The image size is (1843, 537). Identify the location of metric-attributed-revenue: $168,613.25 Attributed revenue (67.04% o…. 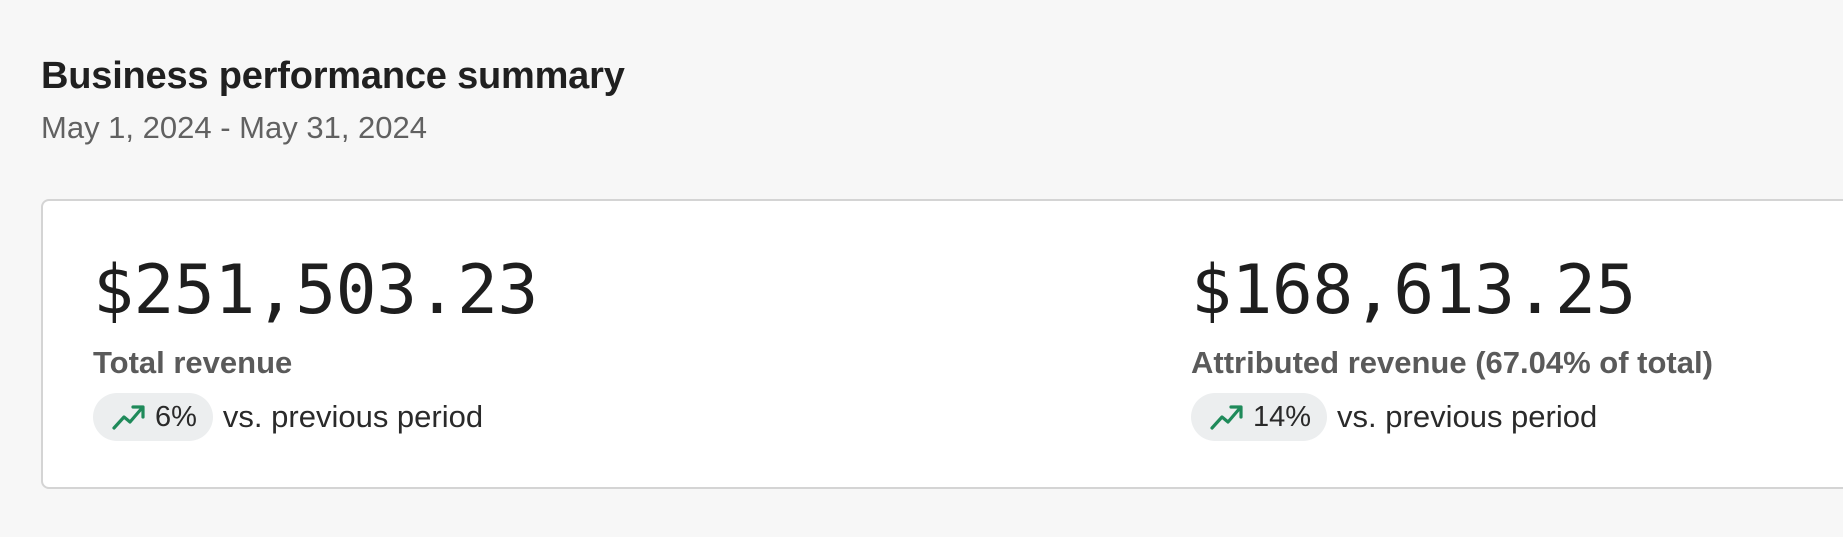
(1452, 346).